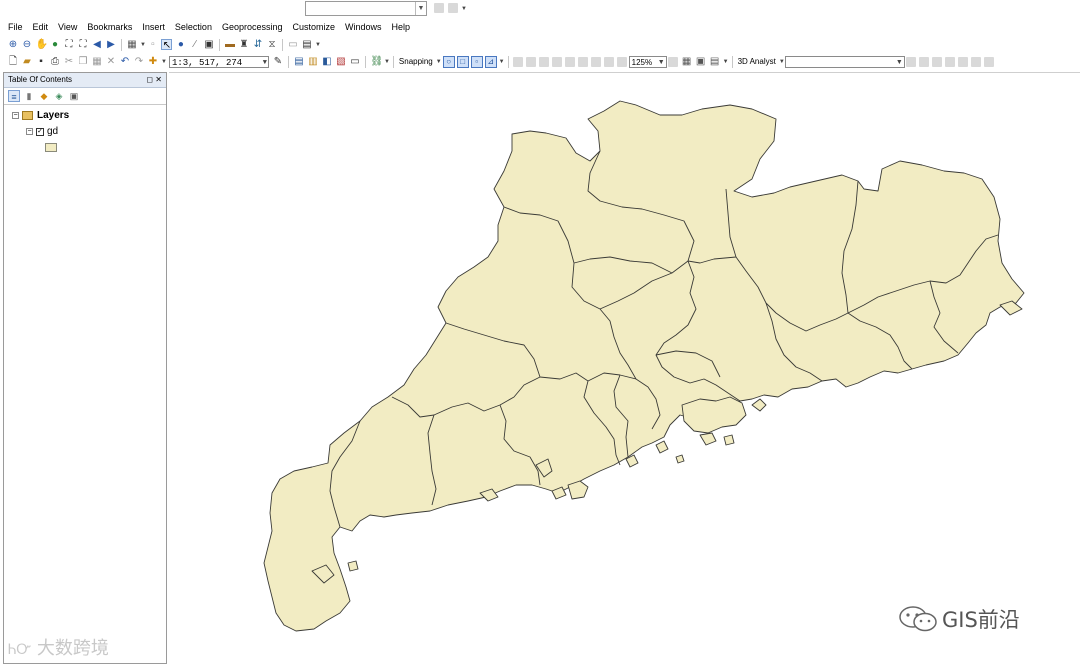 This screenshot has width=1080, height=667. What do you see at coordinates (376, 61) in the screenshot?
I see `modelbuilder-icon: ⛓` at bounding box center [376, 61].